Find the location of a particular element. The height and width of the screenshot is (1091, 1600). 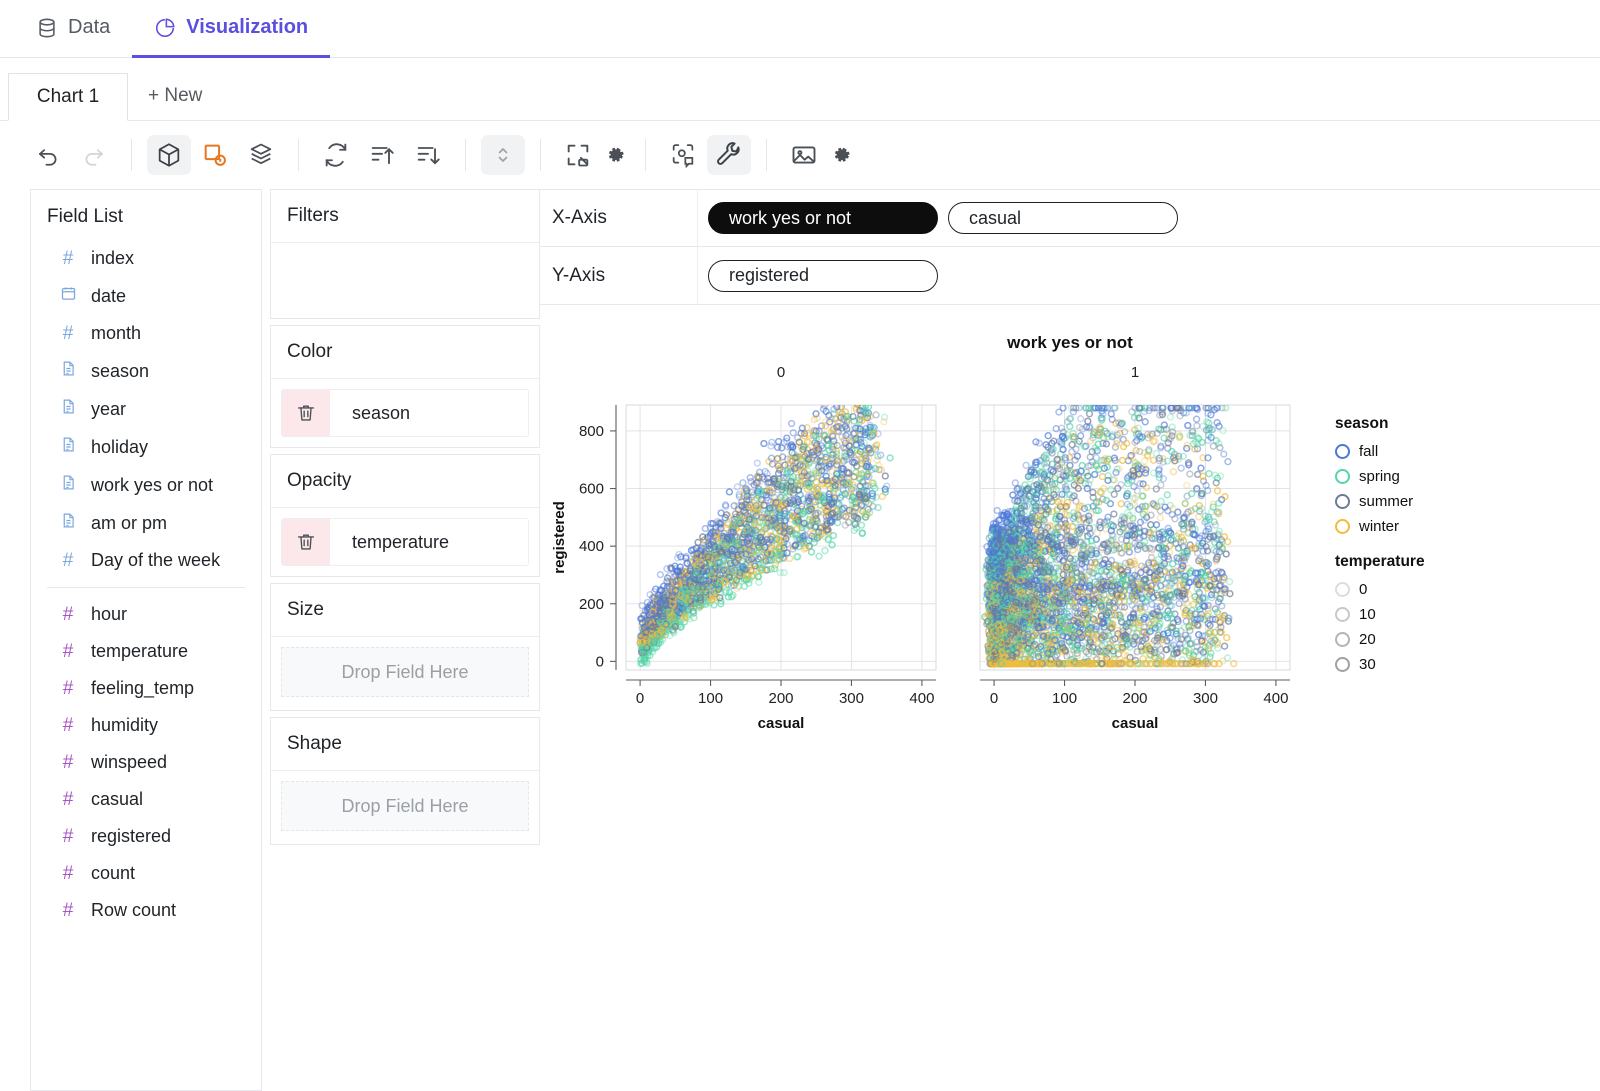

new-chart-button: + New is located at coordinates (175, 96).